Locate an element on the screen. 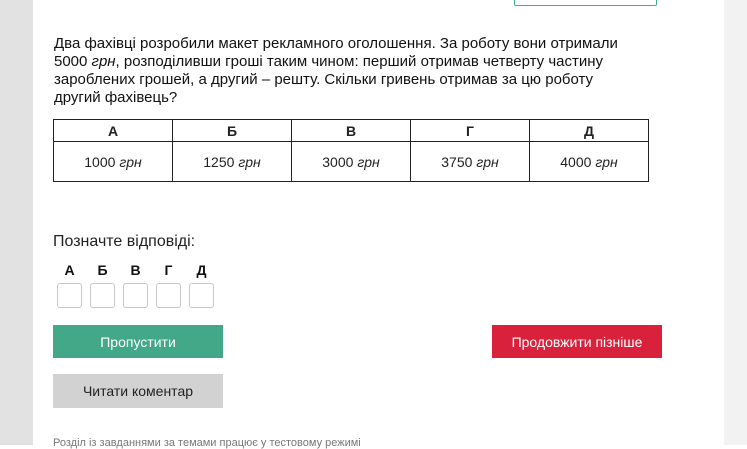  option-value-v: 3000 грн is located at coordinates (351, 161).